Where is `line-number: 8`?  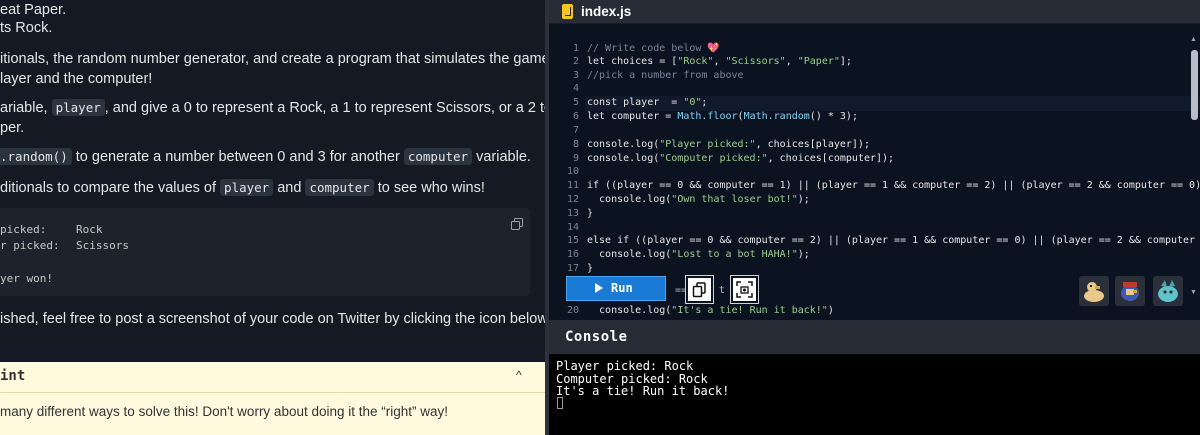
line-number: 8 is located at coordinates (575, 144).